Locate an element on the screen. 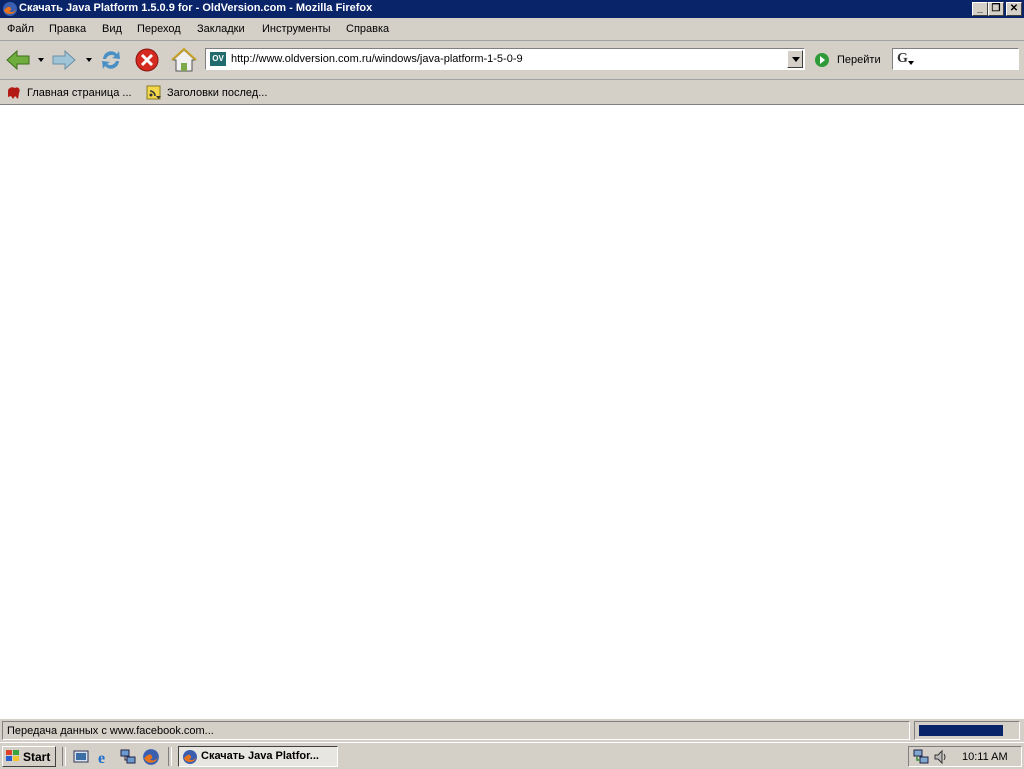 This screenshot has height=769, width=1024. show-desktop-icon is located at coordinates (81, 757).